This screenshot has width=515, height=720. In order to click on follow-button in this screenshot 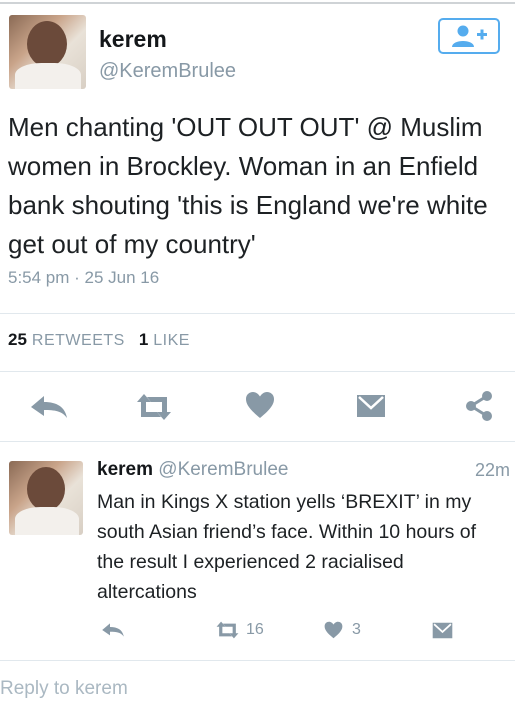, I will do `click(469, 36)`.